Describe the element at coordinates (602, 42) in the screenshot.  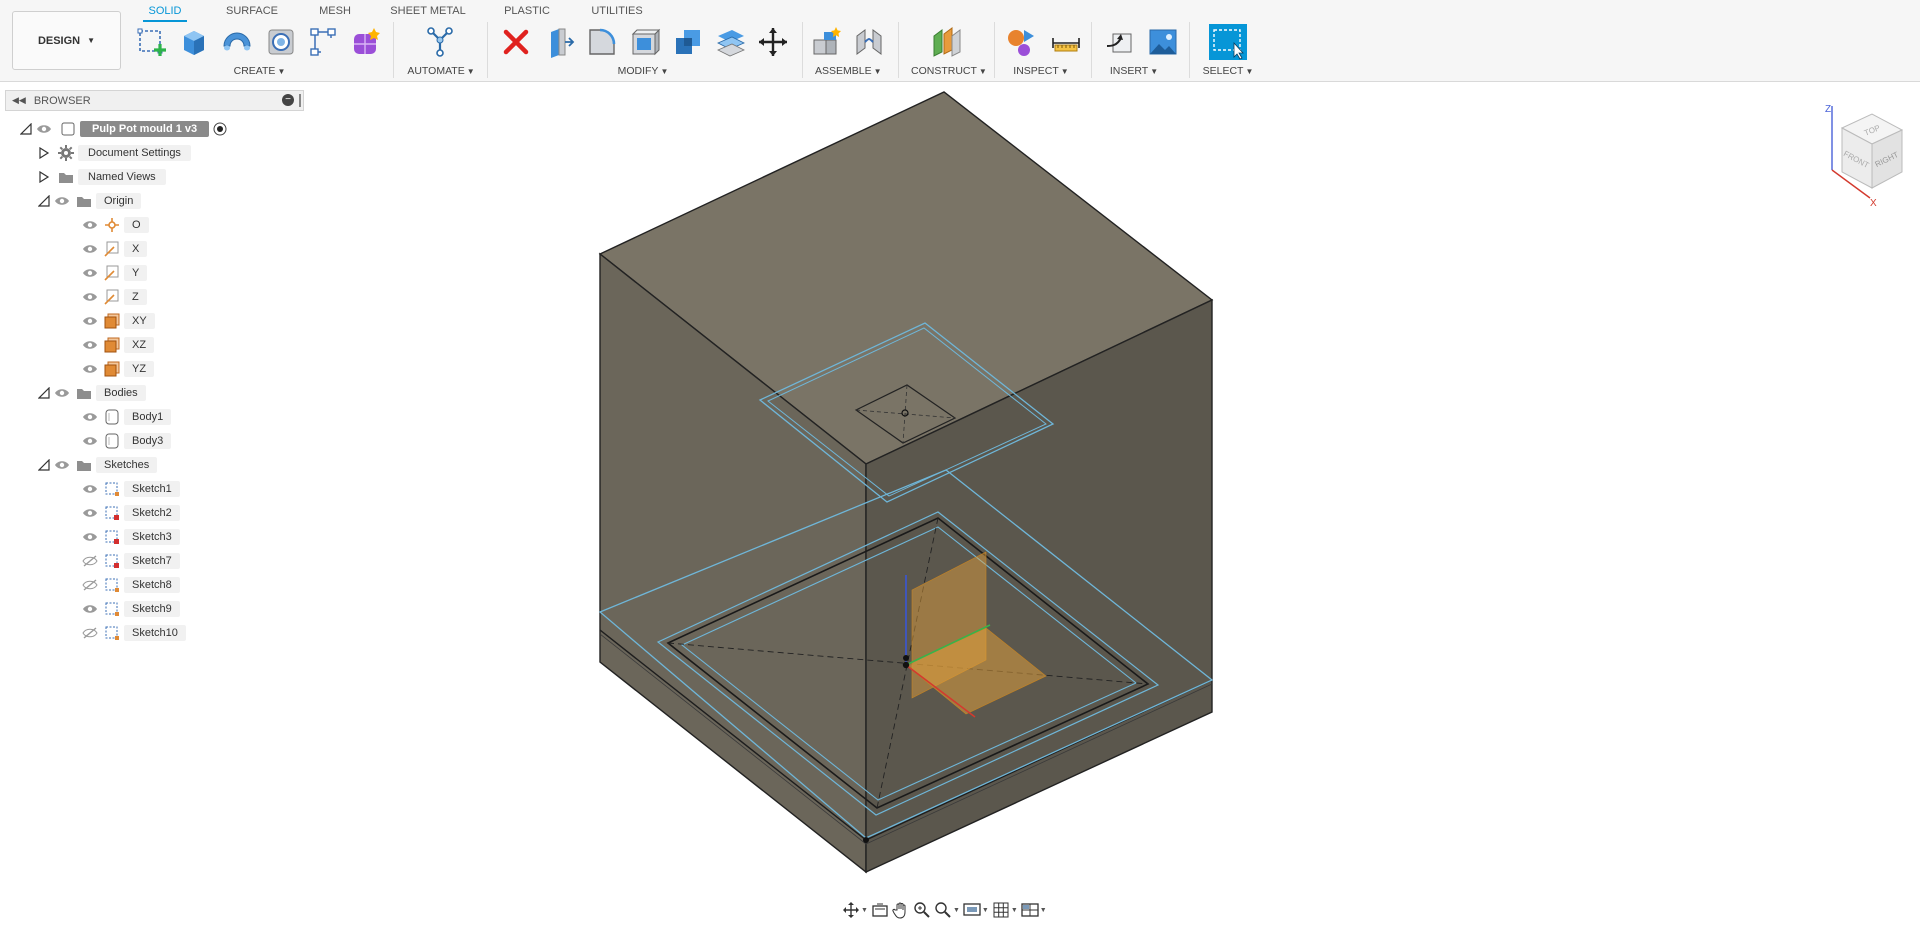
I see `fillet-icon` at that location.